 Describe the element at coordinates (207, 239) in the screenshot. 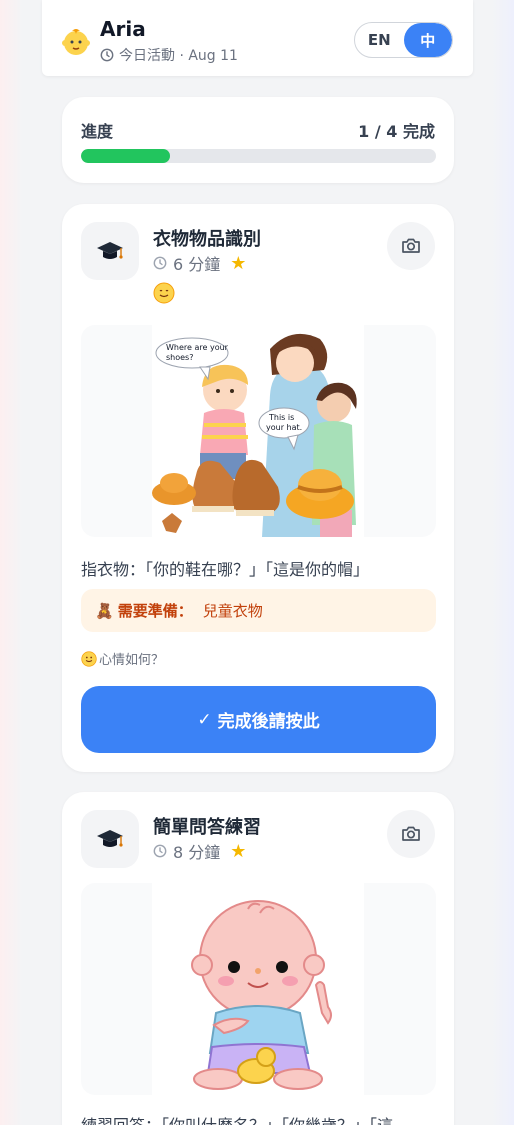

I see `activity-title: 衣物物品識別` at that location.